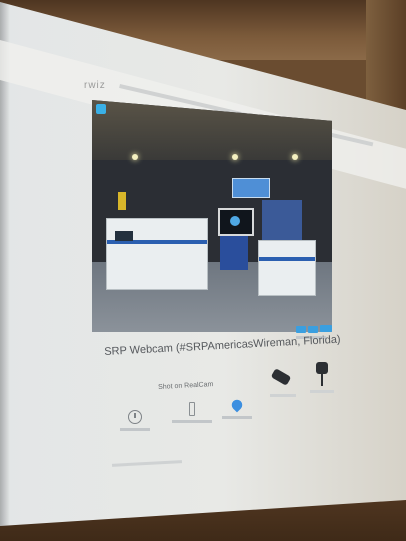 This screenshot has height=541, width=406. Describe the element at coordinates (313, 329) in the screenshot. I see `embed-button` at that location.